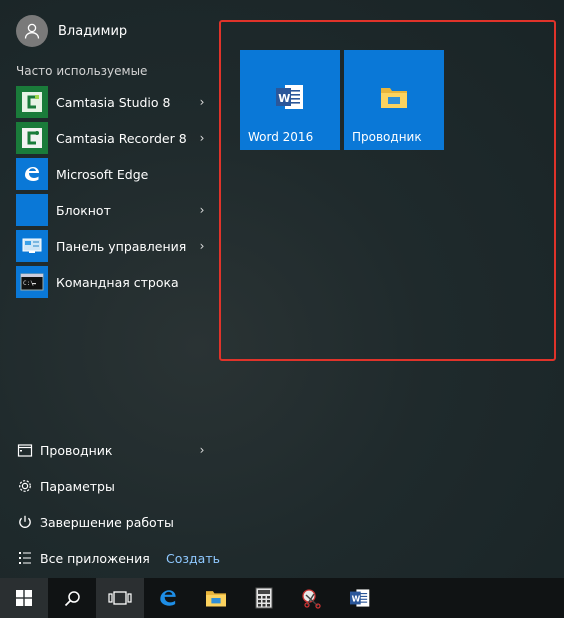  Describe the element at coordinates (32, 210) in the screenshot. I see `notepad-icon` at that location.